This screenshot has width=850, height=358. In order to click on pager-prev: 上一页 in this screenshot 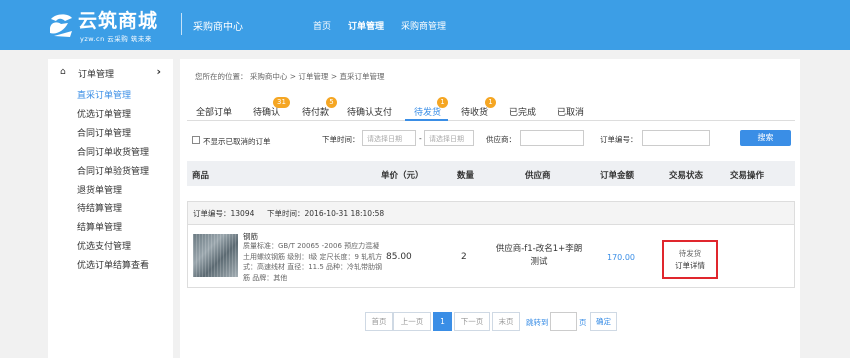, I will do `click(412, 321)`.